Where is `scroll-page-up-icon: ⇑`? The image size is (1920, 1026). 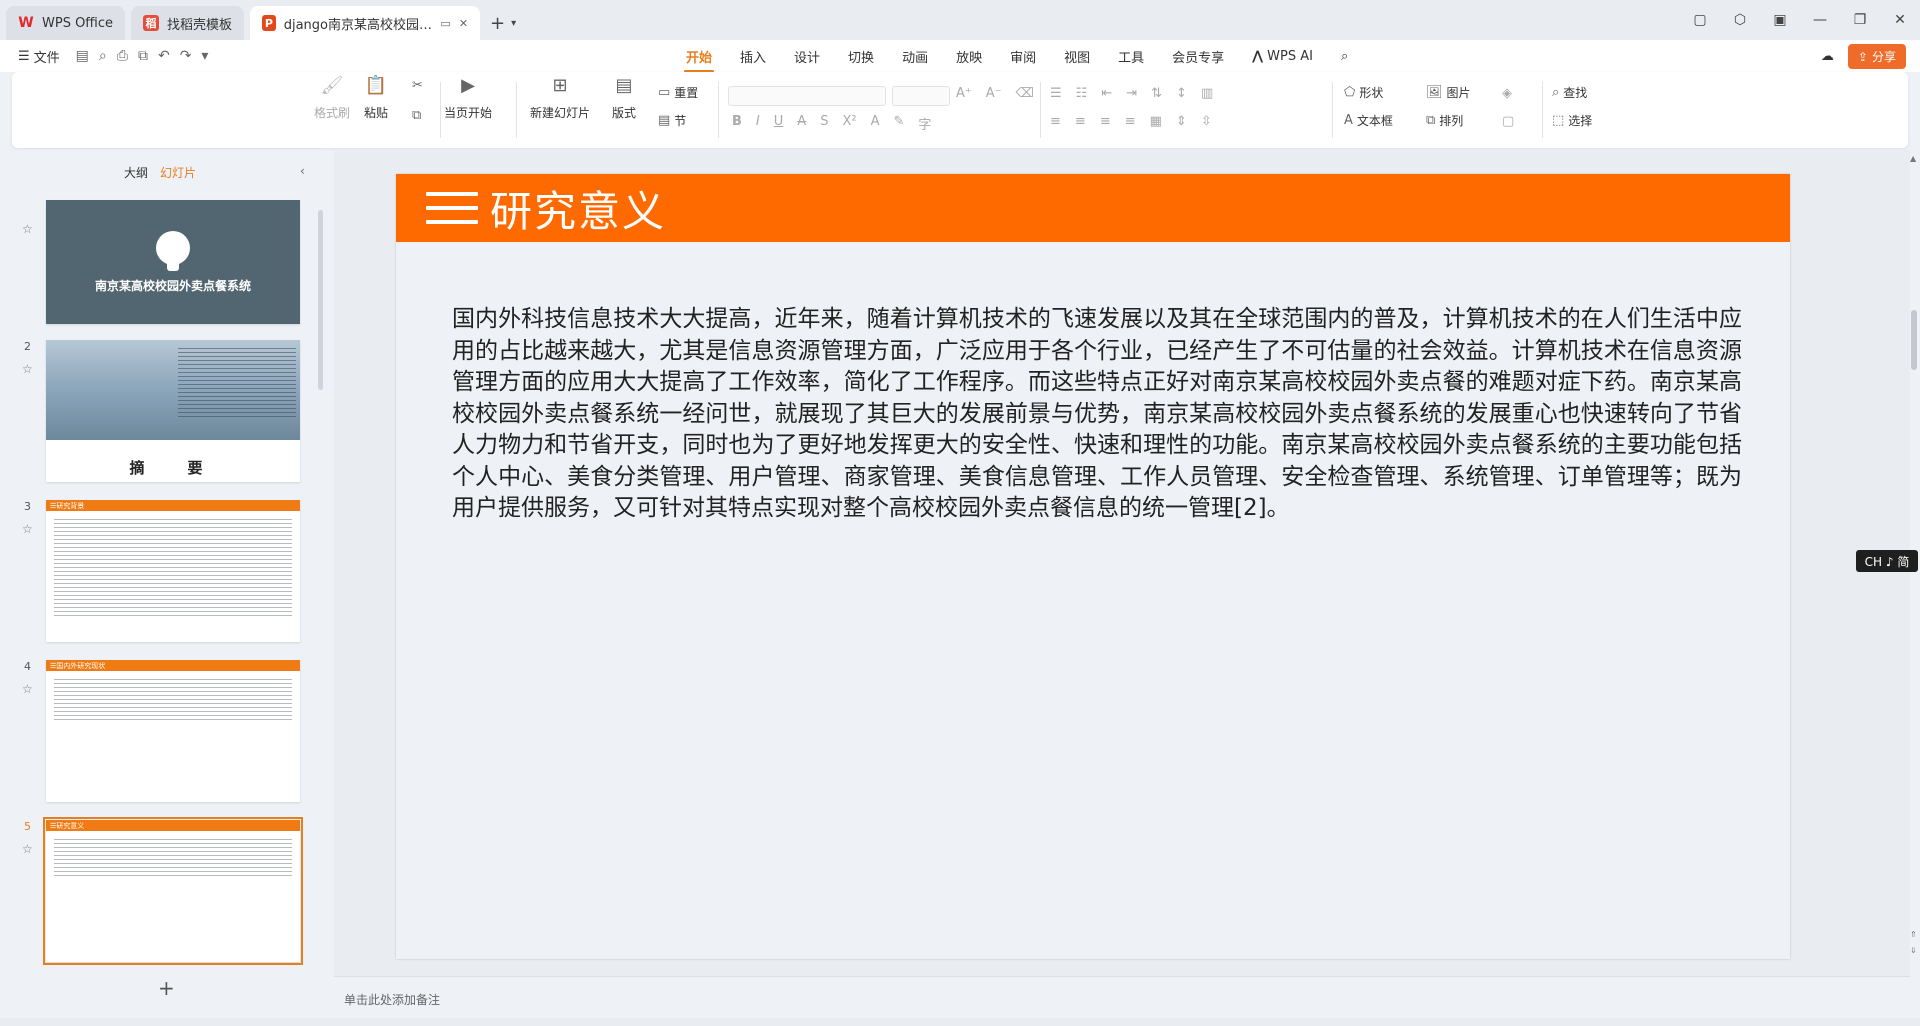 scroll-page-up-icon: ⇑ is located at coordinates (1913, 934).